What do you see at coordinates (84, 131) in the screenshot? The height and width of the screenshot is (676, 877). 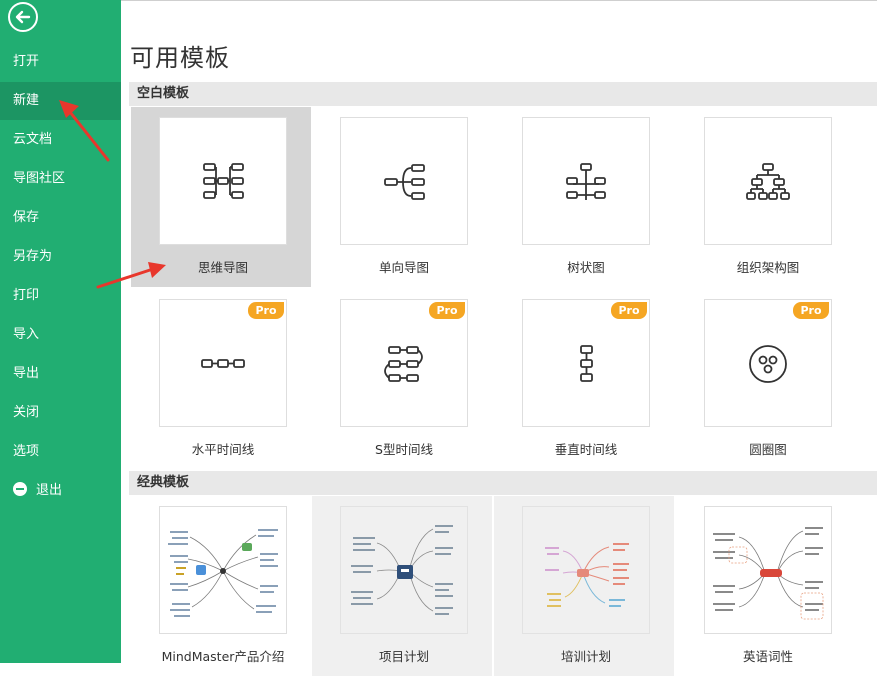 I see `annotation-arrow-new` at bounding box center [84, 131].